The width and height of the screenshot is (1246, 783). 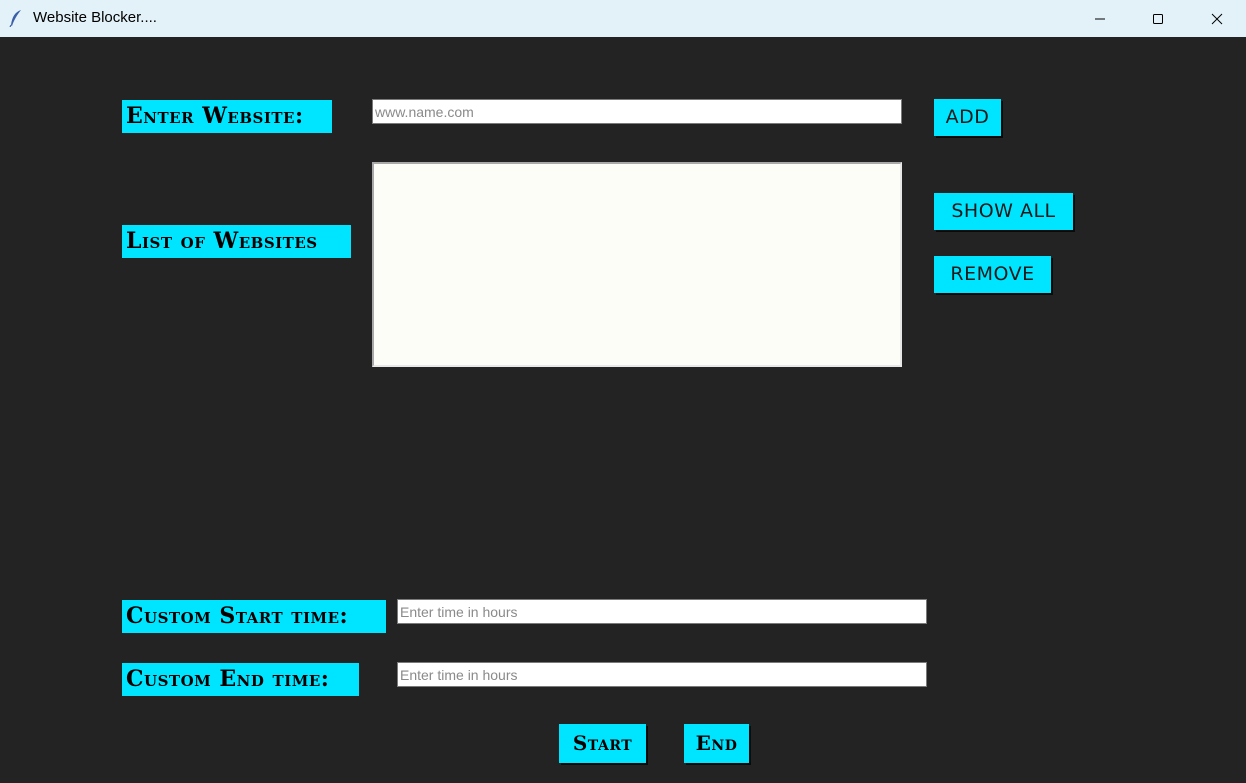 I want to click on list-of-websites-label: List of Websites, so click(x=236, y=241).